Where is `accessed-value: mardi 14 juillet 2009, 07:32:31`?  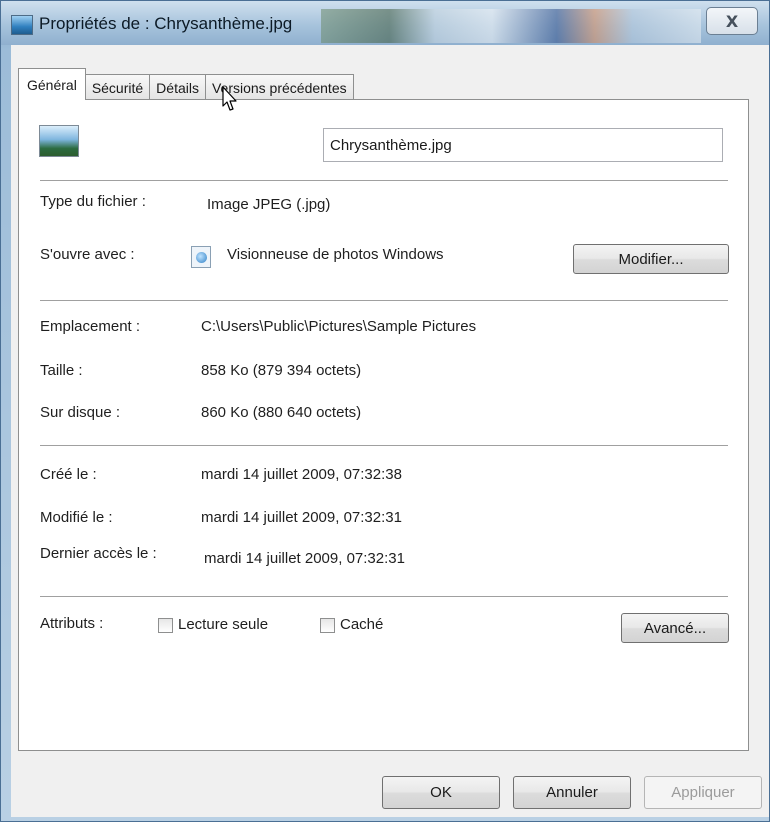
accessed-value: mardi 14 juillet 2009, 07:32:31 is located at coordinates (304, 558).